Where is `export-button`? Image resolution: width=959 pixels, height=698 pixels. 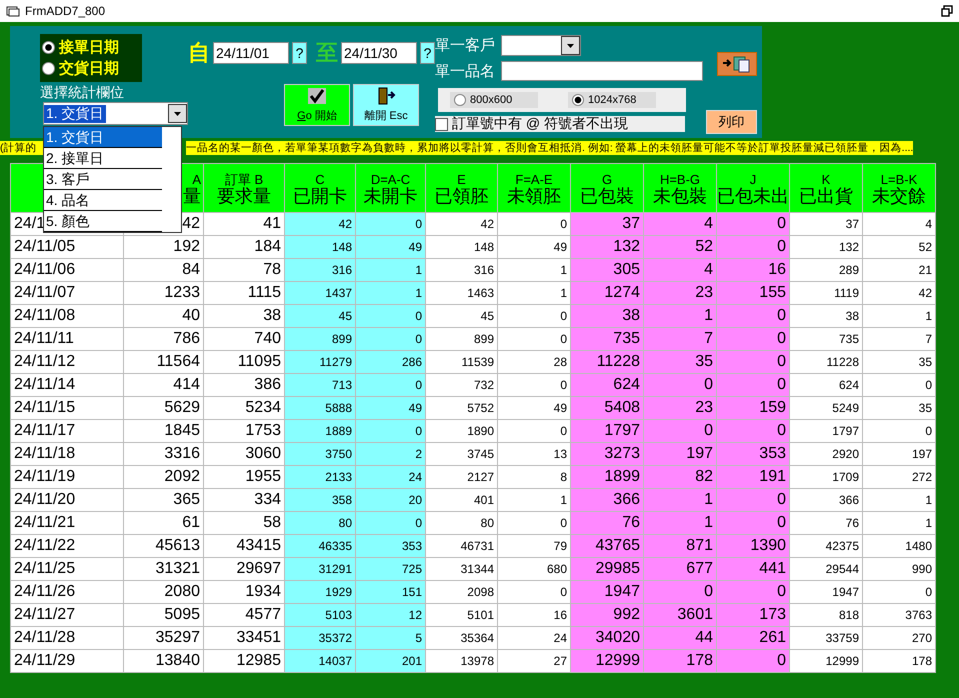
export-button is located at coordinates (737, 64).